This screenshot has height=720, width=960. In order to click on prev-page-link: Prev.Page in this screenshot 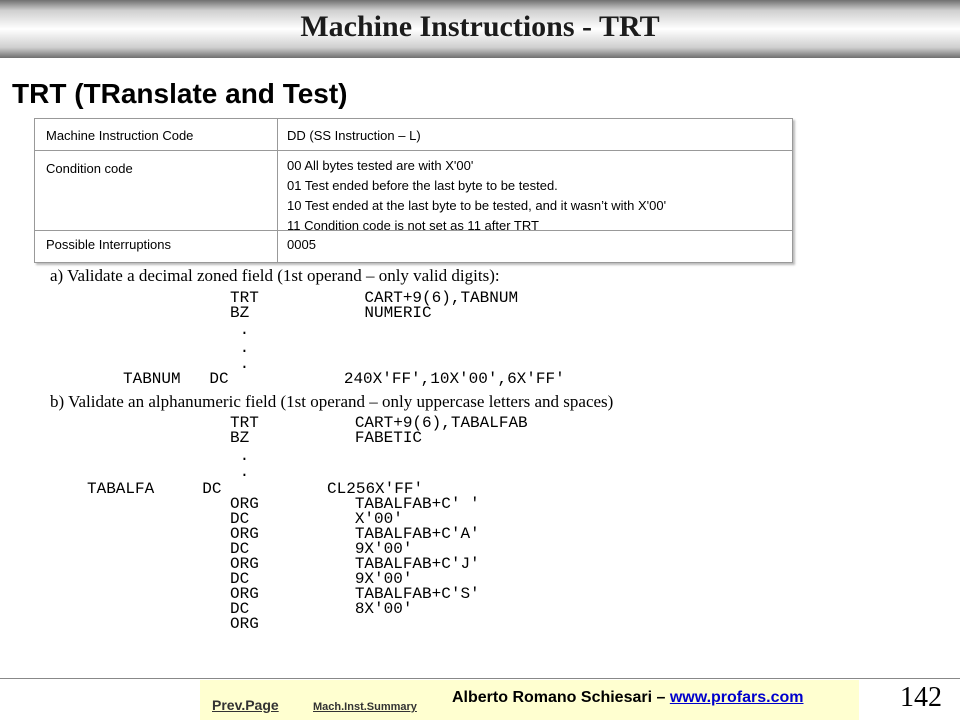, I will do `click(245, 705)`.